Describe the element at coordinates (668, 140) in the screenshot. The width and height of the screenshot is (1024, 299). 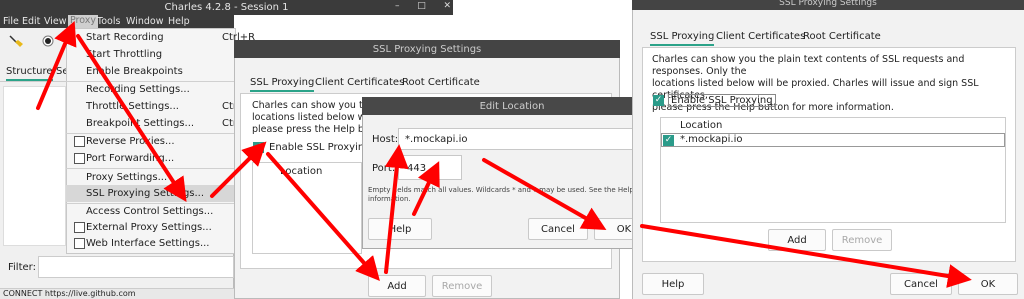
I see `row-enabled-checkbox: ✓` at that location.